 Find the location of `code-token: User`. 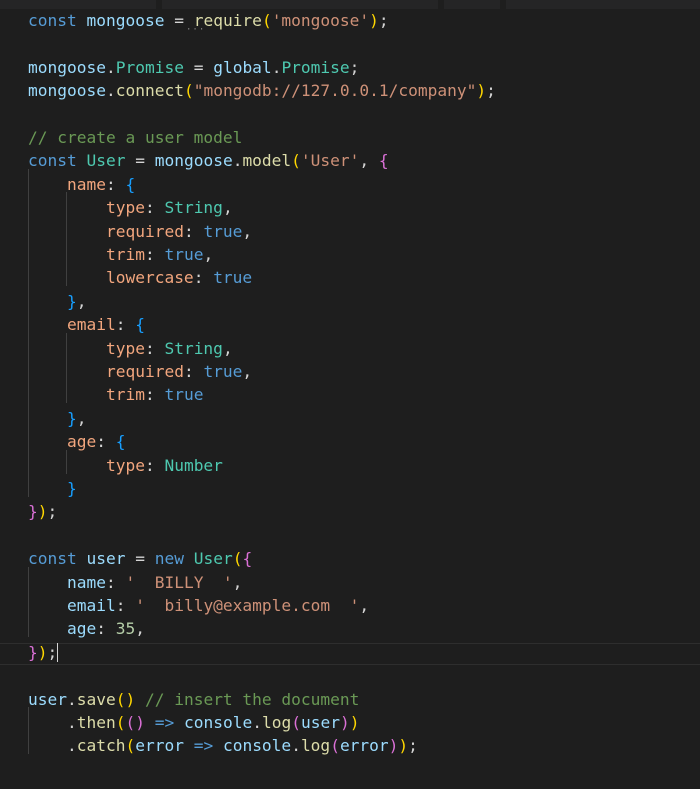

code-token: User is located at coordinates (213, 559).